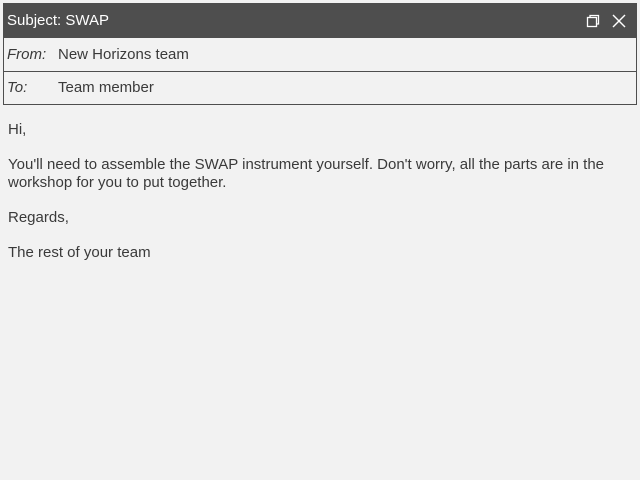 Image resolution: width=640 pixels, height=480 pixels. I want to click on window-controls, so click(603, 21).